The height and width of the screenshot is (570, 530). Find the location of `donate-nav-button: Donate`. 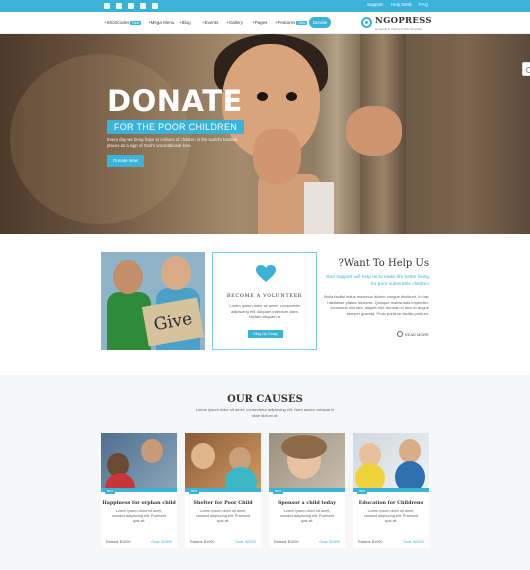

donate-nav-button: Donate is located at coordinates (320, 22).